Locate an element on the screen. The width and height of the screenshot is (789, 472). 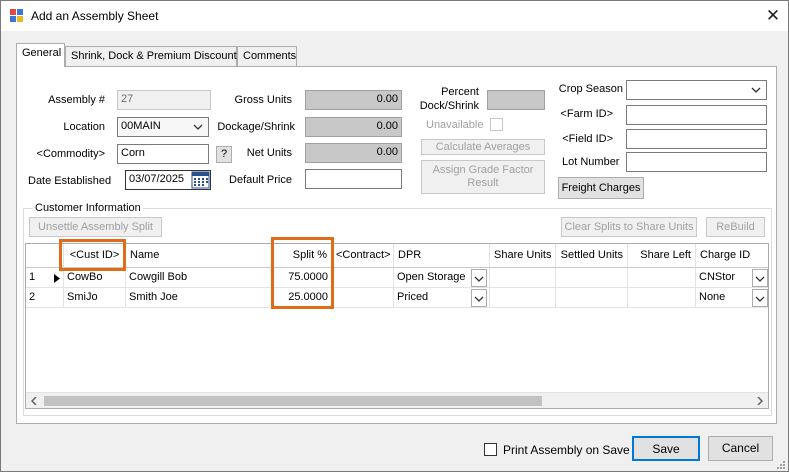
unavailable-label: Unavailable is located at coordinates (455, 125).